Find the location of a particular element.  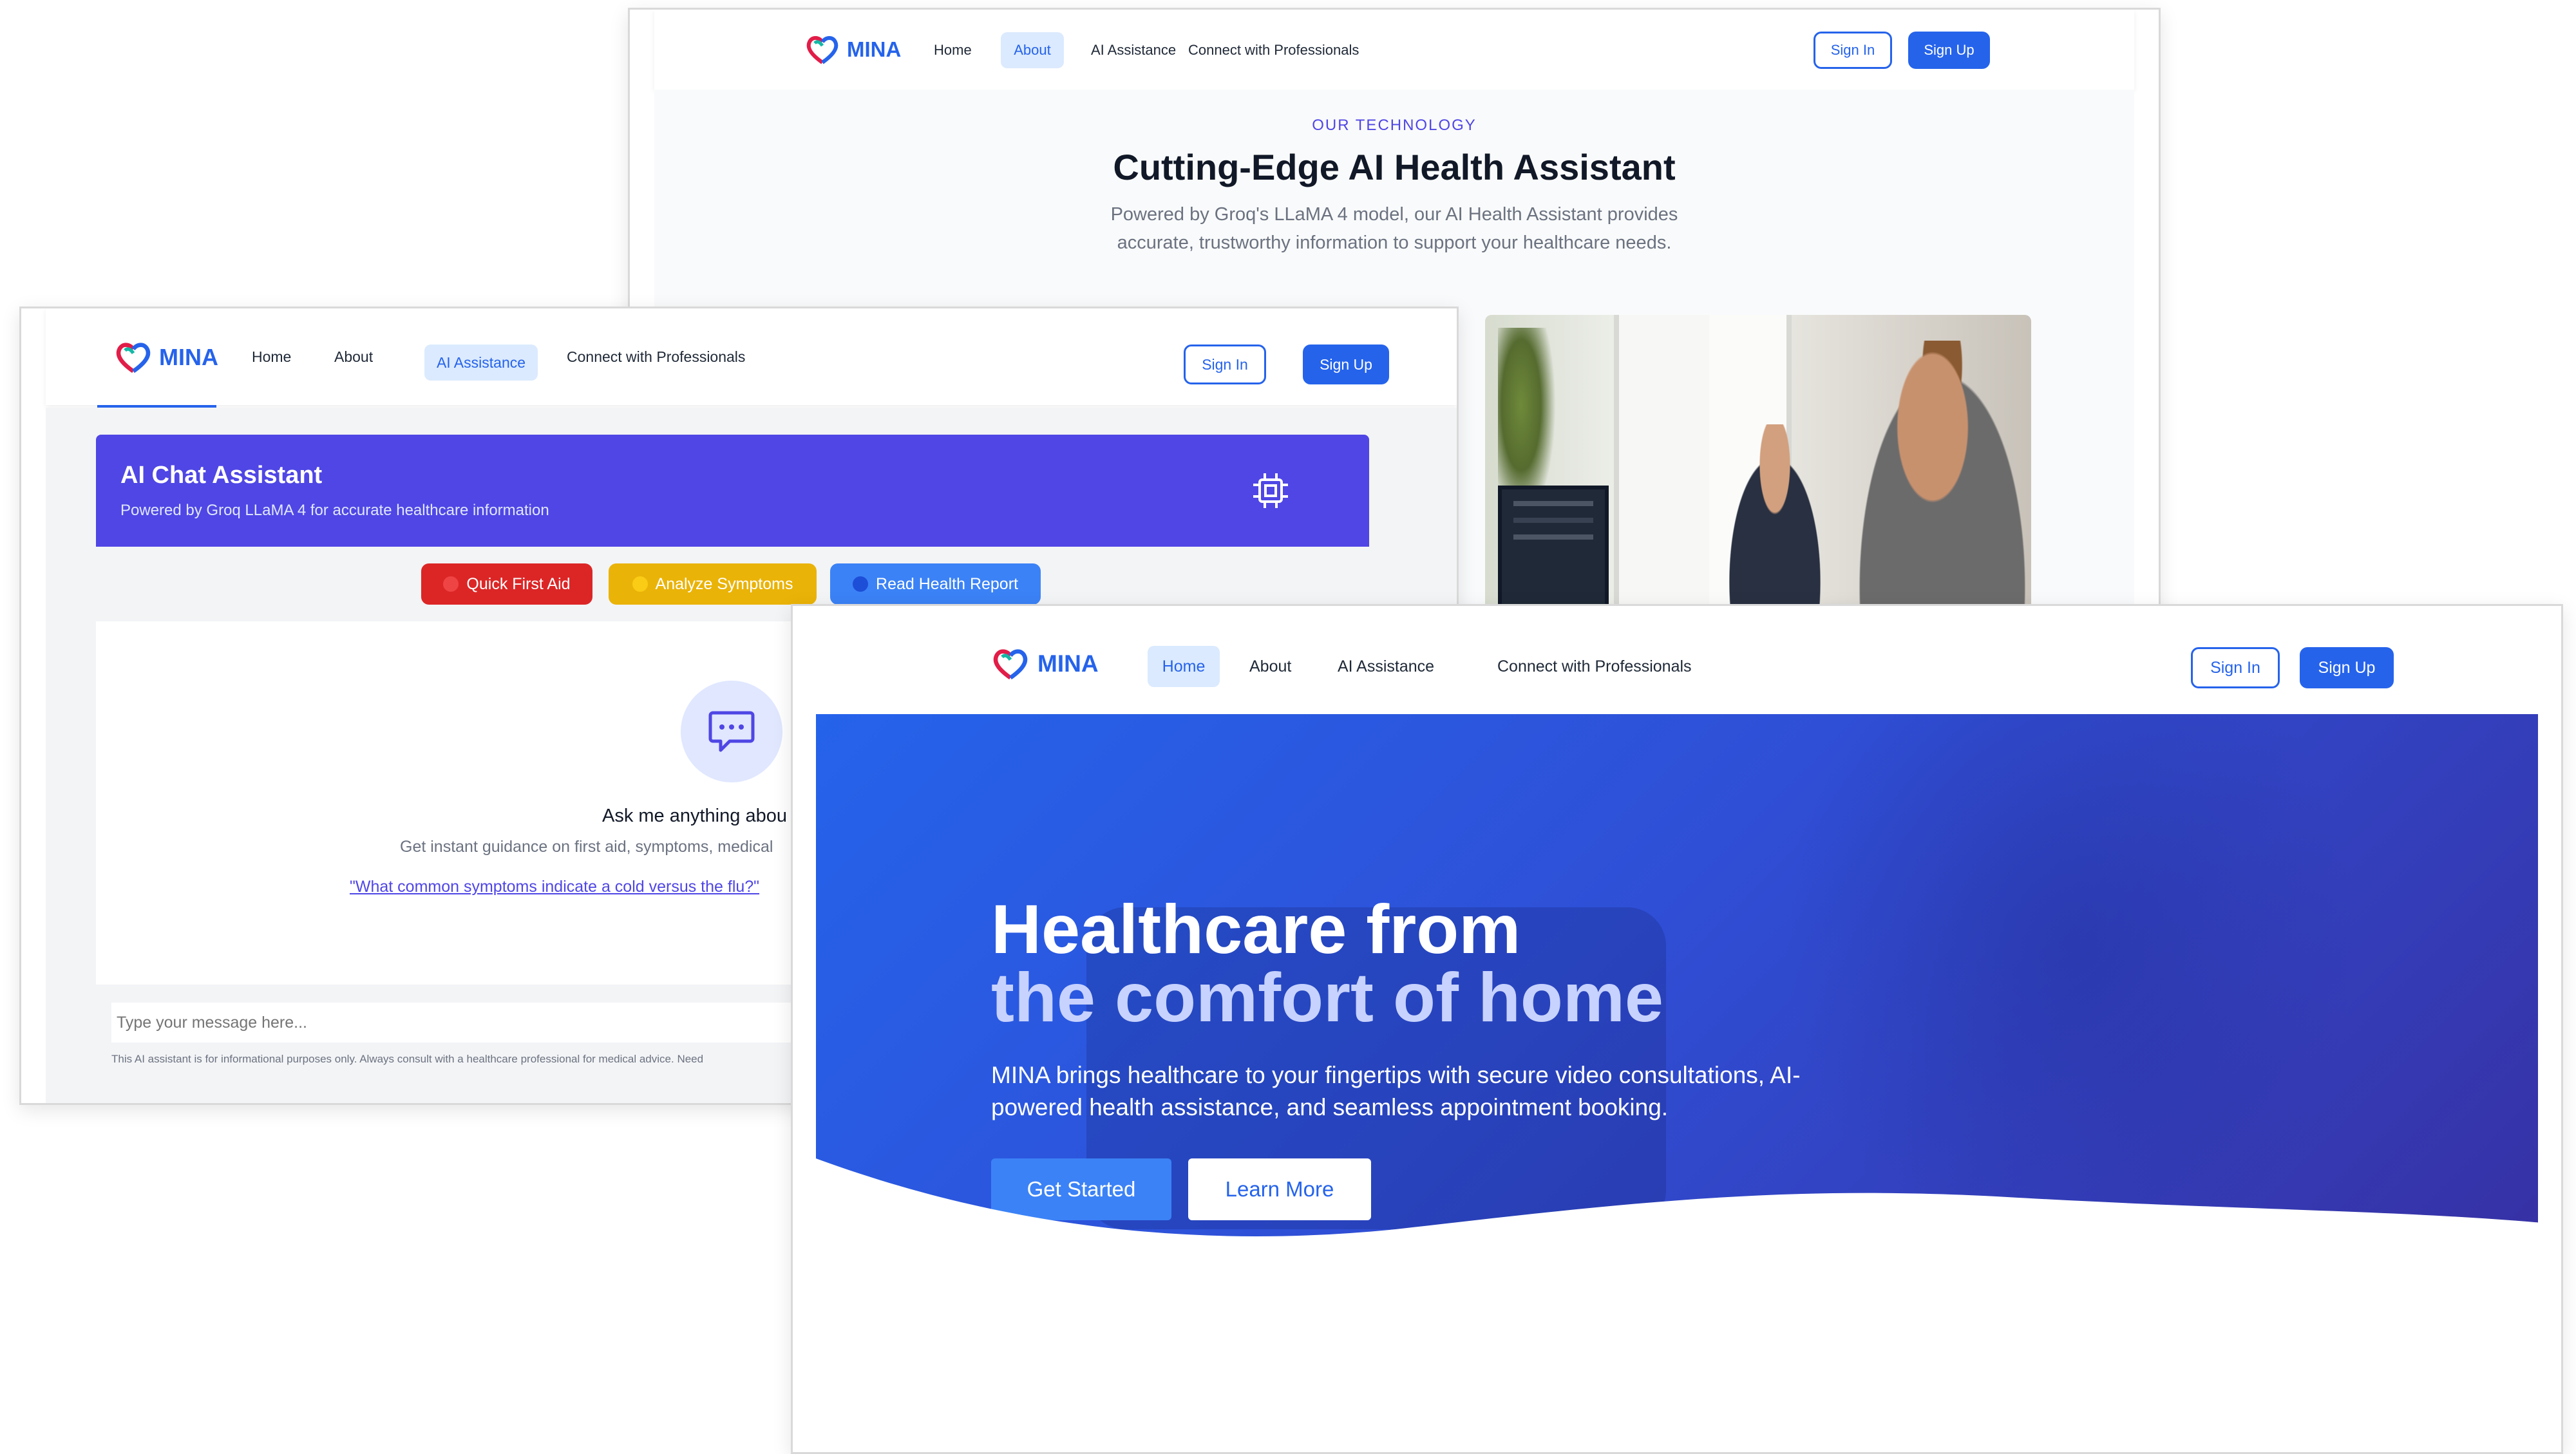

chat-bubble-icon is located at coordinates (731, 731).